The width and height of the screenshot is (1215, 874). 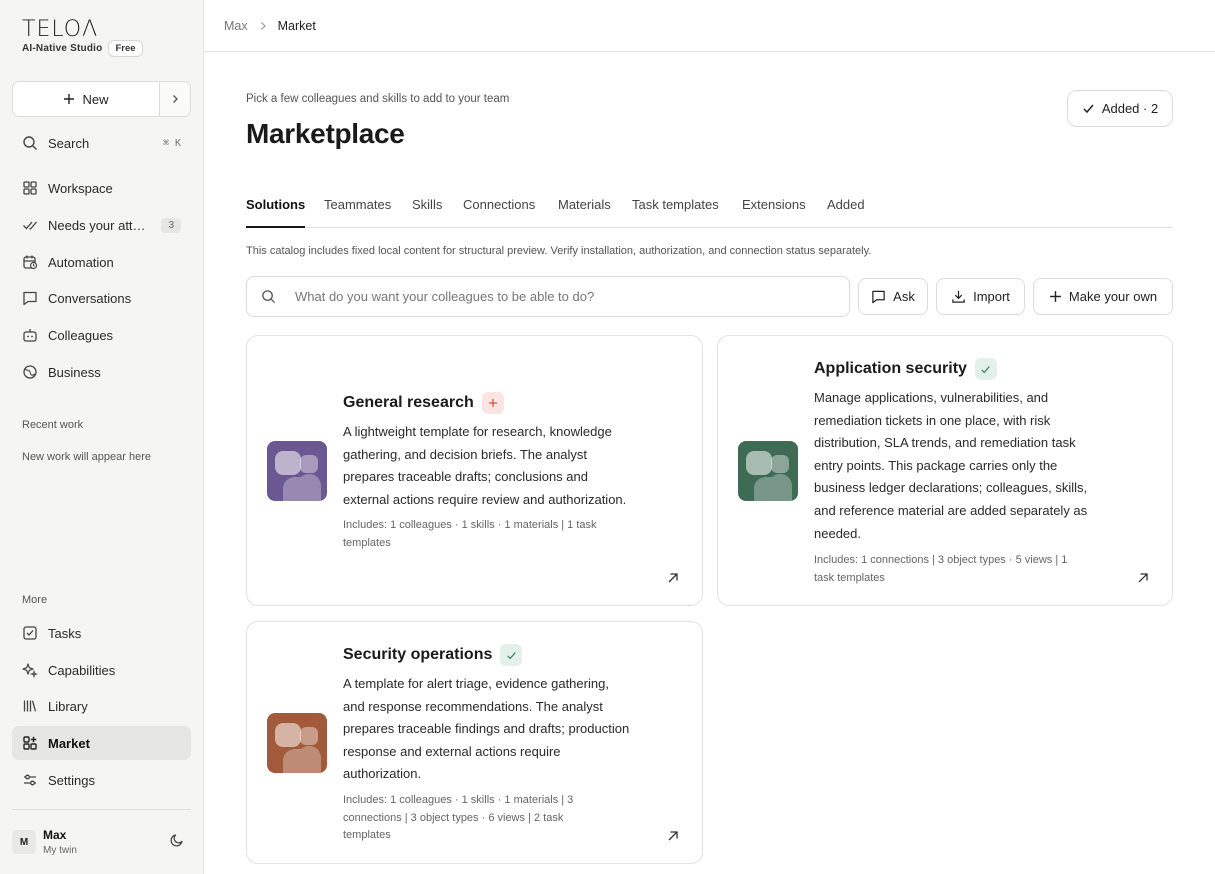 What do you see at coordinates (325, 133) in the screenshot?
I see `page-title: Marketplace` at bounding box center [325, 133].